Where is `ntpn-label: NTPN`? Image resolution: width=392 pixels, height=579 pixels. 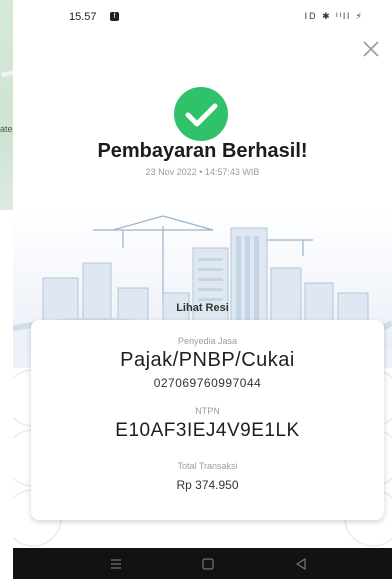
ntpn-label: NTPN is located at coordinates (207, 411).